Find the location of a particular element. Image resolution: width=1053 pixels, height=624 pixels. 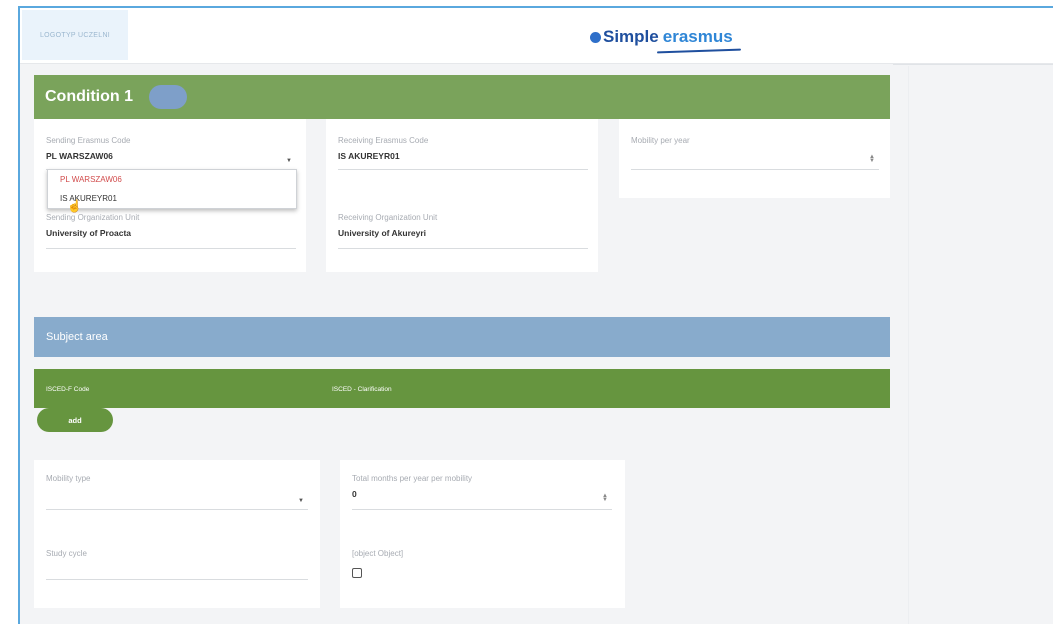

brand-simple-text: Simple is located at coordinates (631, 36).